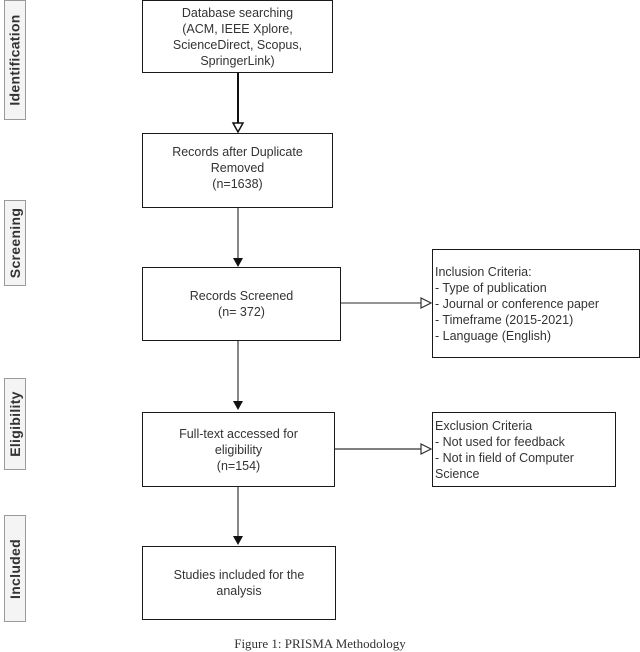 The width and height of the screenshot is (640, 652). Describe the element at coordinates (237, 12) in the screenshot. I see `box-text-line: Database searching` at that location.